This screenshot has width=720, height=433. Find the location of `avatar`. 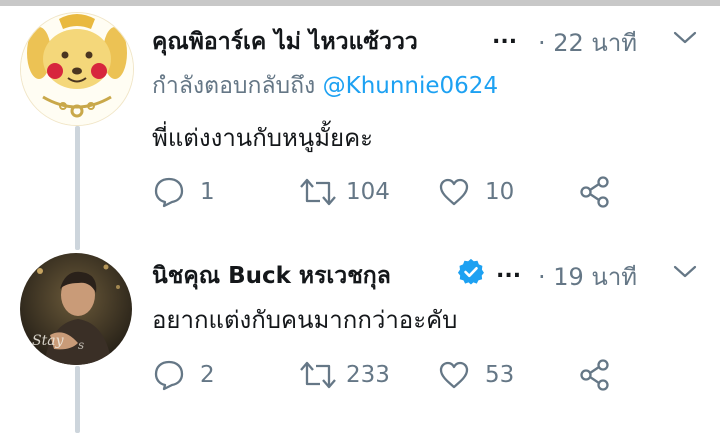

avatar is located at coordinates (77, 69).